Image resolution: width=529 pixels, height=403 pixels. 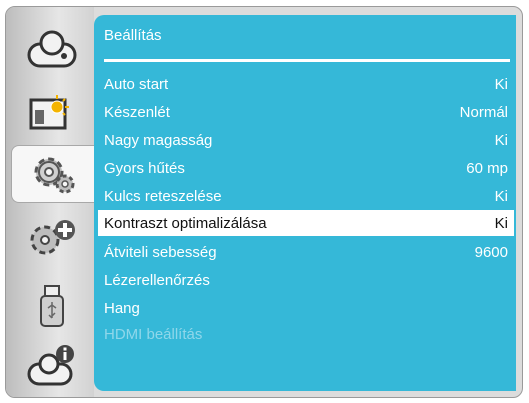 I want to click on gear-icon, so click(x=54, y=175).